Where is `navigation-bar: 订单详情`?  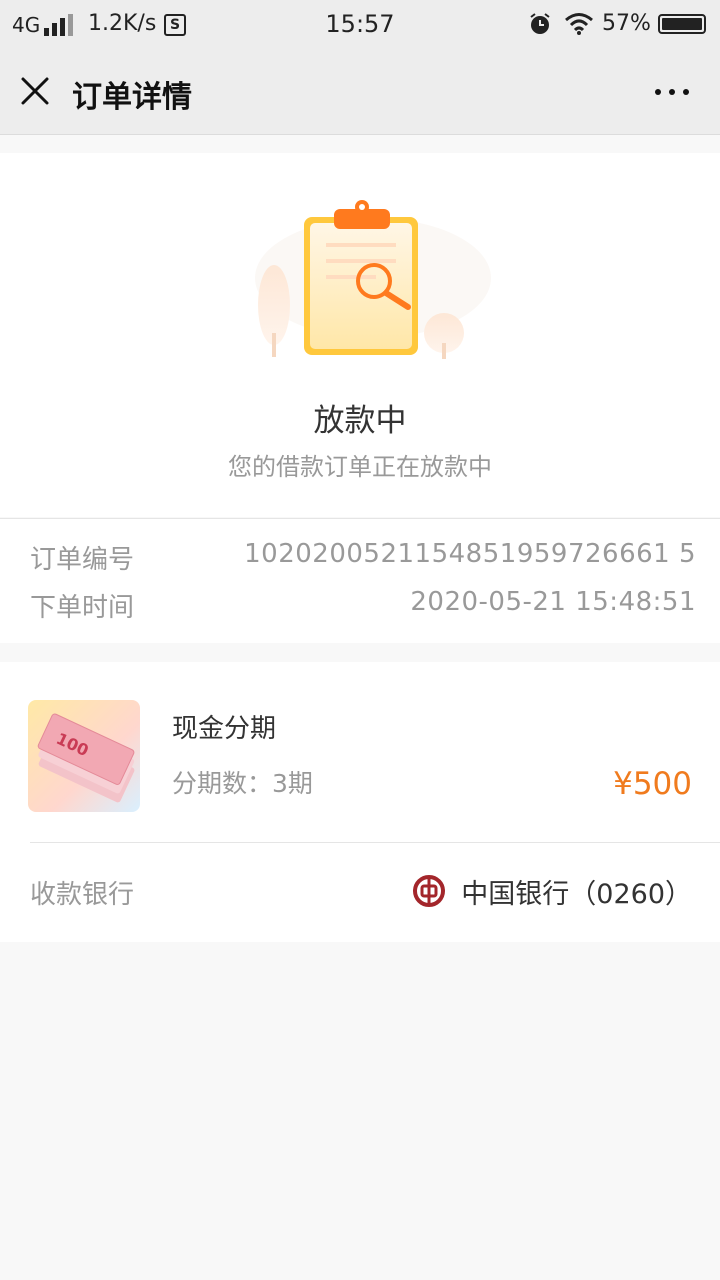 navigation-bar: 订单详情 is located at coordinates (360, 92).